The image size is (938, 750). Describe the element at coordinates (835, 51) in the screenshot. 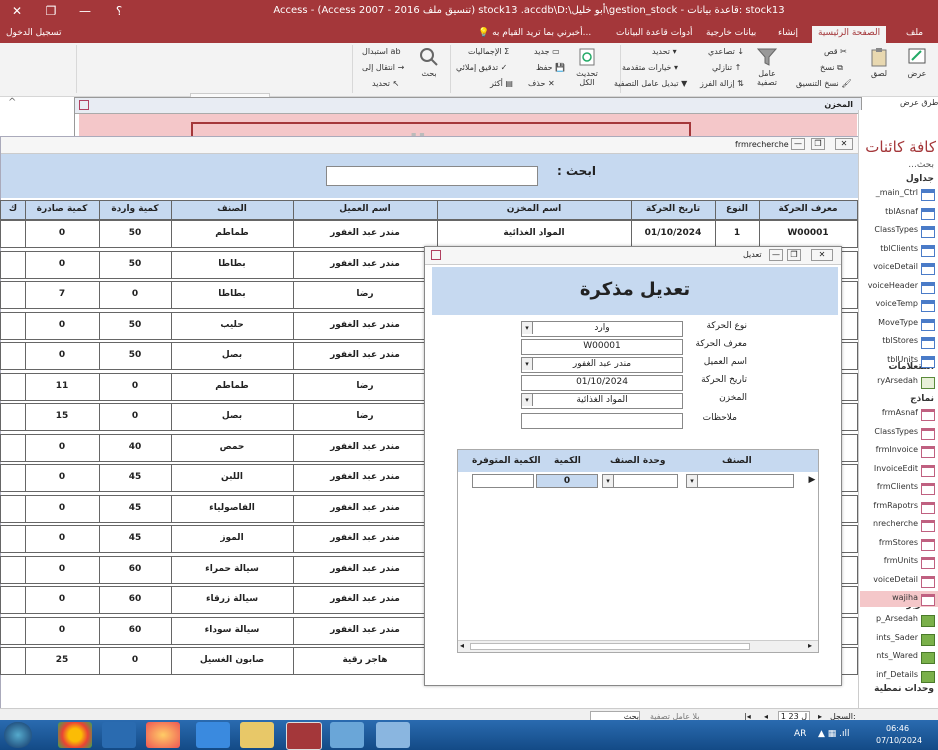

I see `cut-button: ✂ قص` at that location.